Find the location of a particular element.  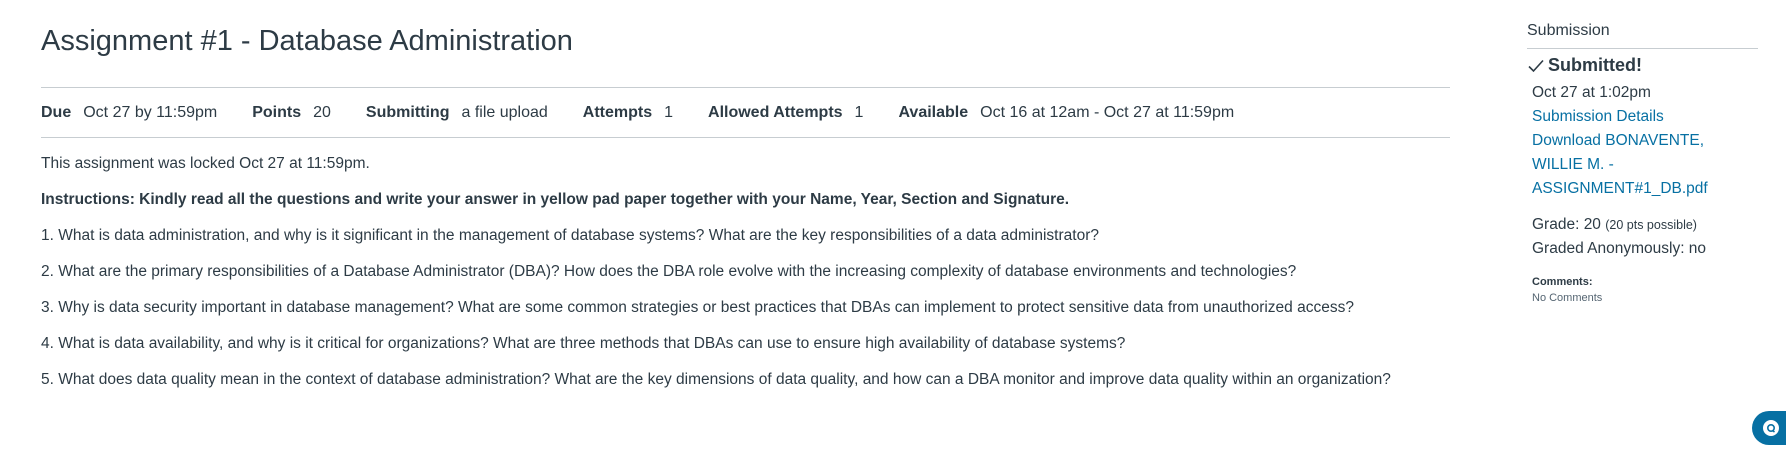

submitted-at: Oct 27 at 1:02pm is located at coordinates (1591, 92).